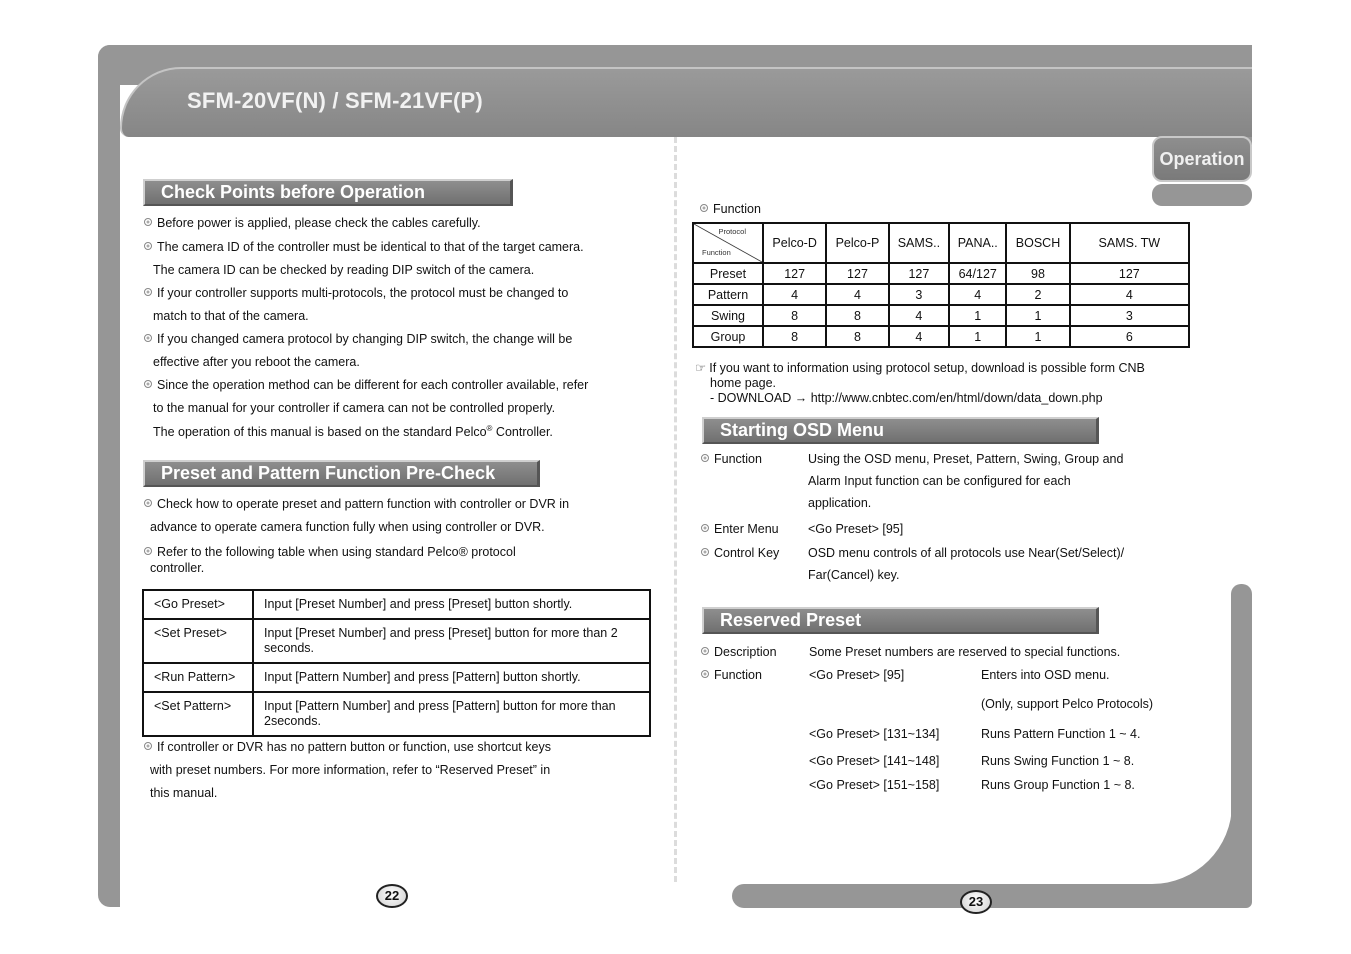  I want to click on column-header: BOSCH, so click(1038, 243).